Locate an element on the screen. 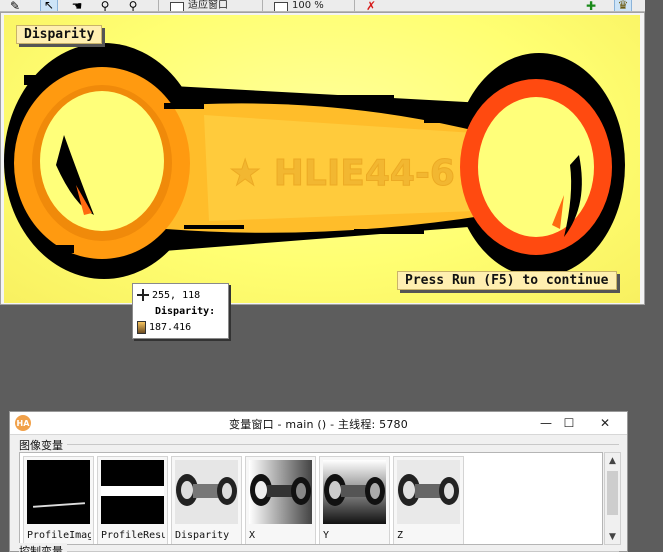  image-variables-list: ProfileImage ProfileResult Disparity is located at coordinates (311, 498).